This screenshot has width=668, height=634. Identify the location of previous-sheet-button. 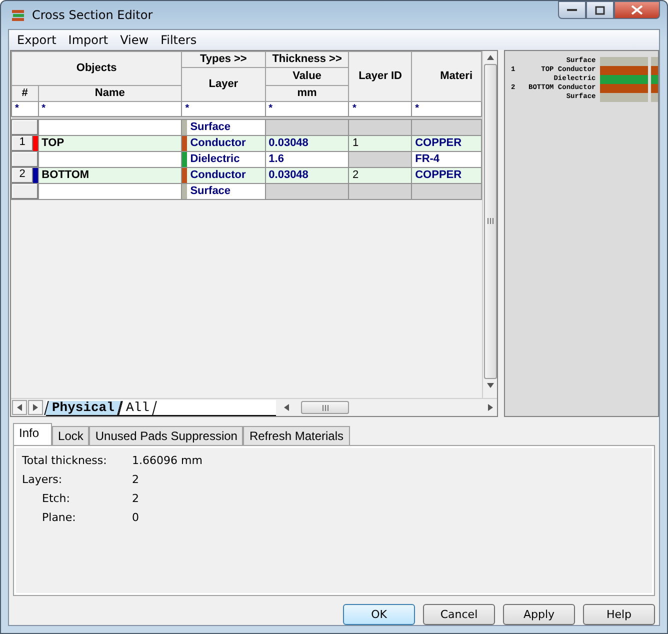
(19, 408).